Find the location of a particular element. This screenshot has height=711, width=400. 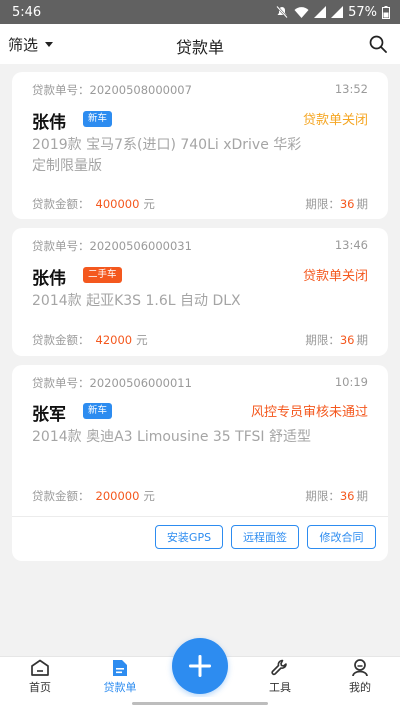

home-indicator-pill is located at coordinates (200, 703).